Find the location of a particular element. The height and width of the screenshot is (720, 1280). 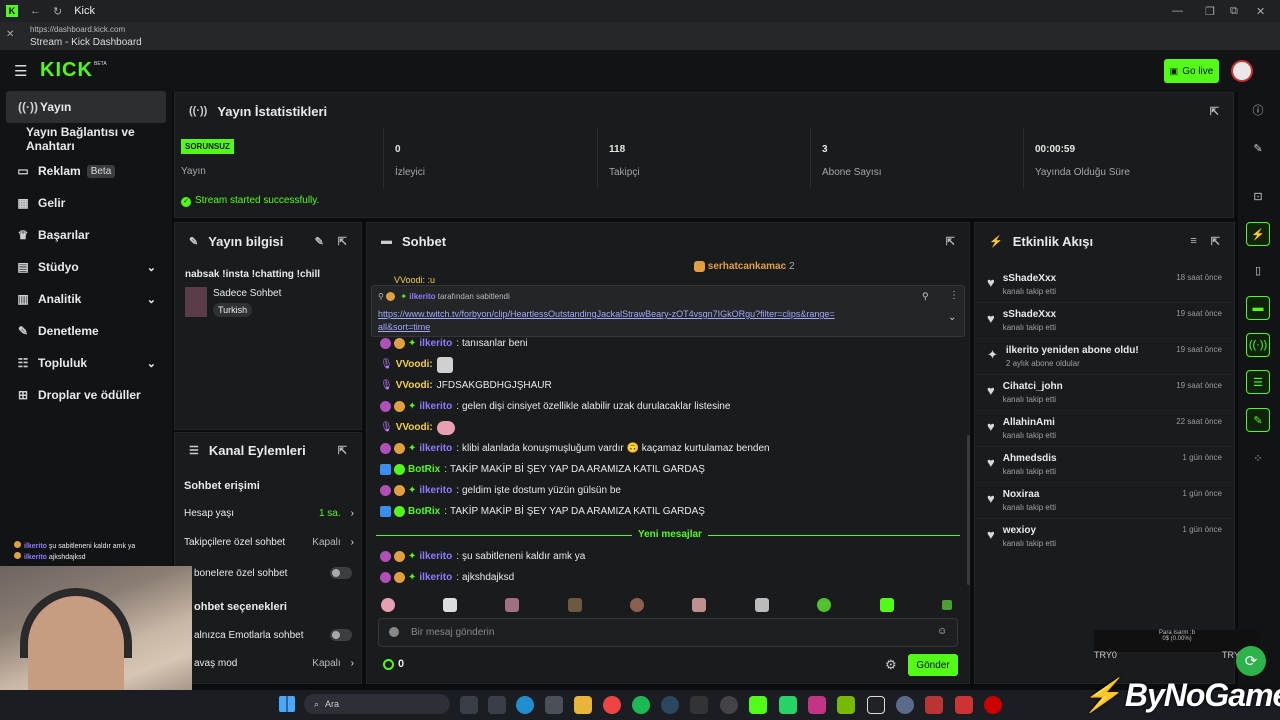

go-live-button: ▣ Go live is located at coordinates (1191, 71).